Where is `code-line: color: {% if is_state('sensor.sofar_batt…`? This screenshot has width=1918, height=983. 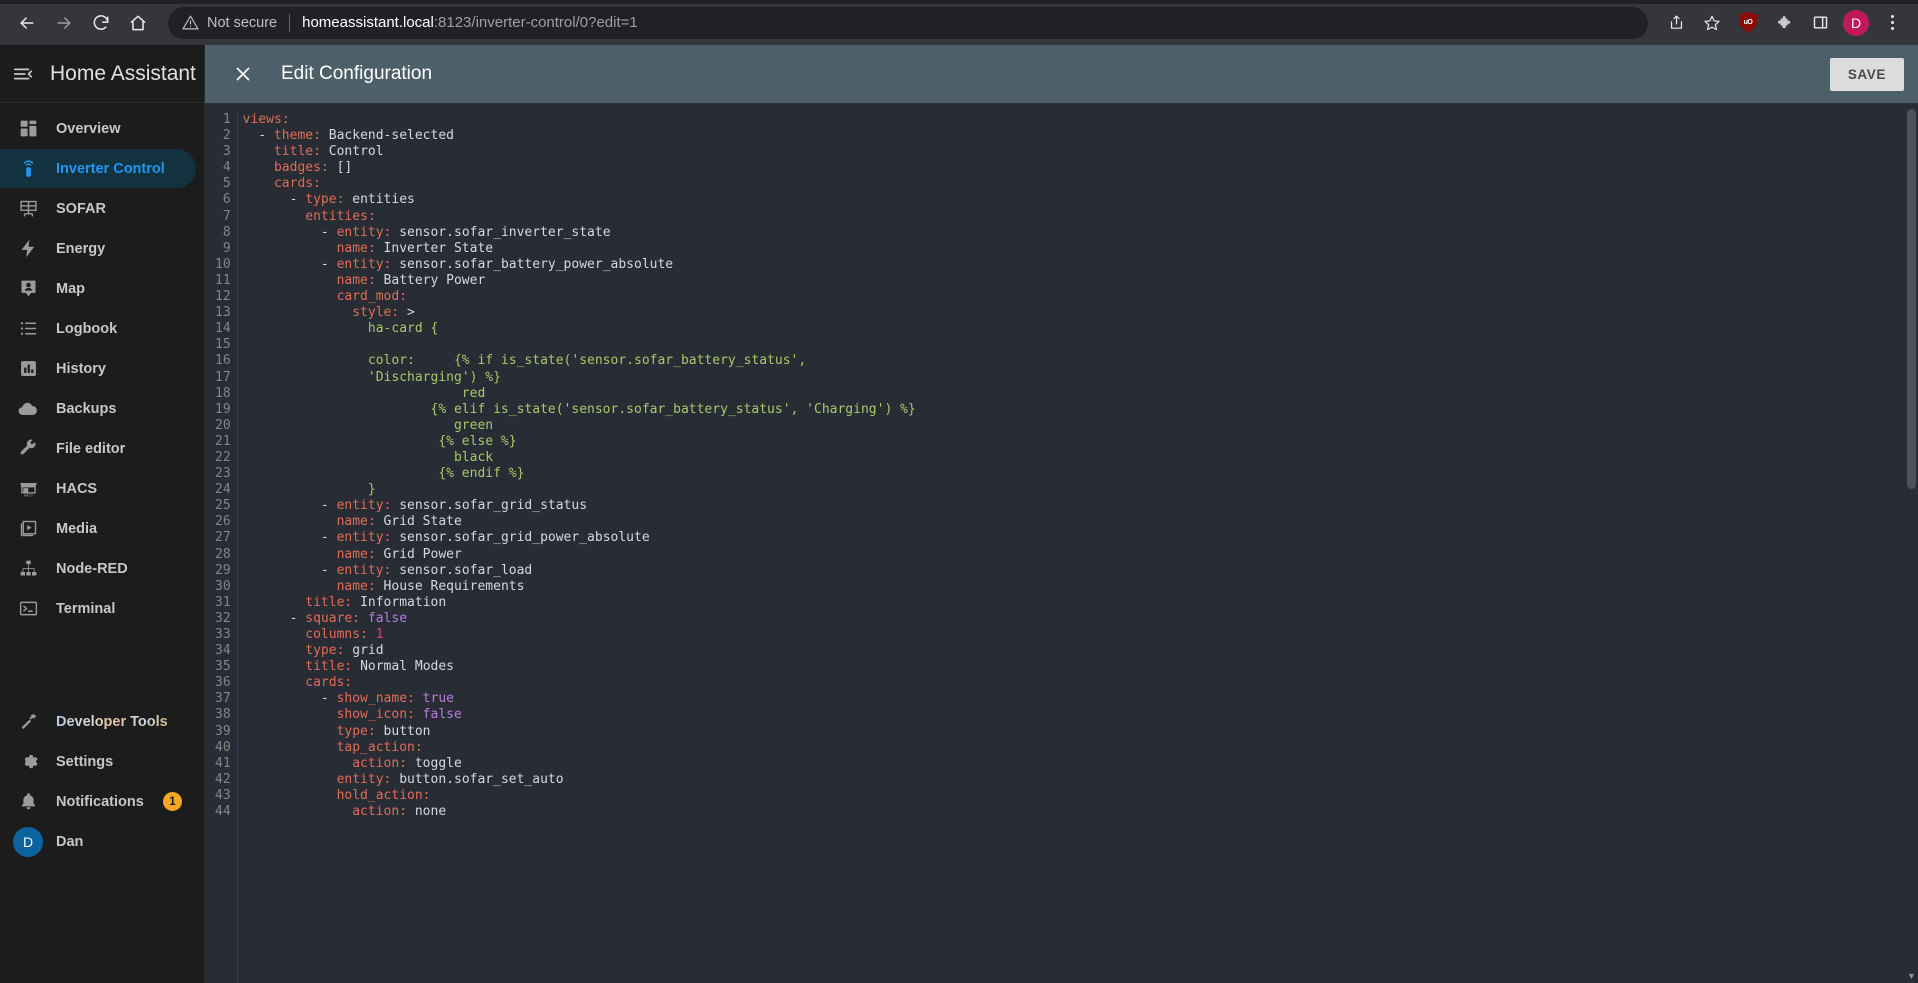 code-line: color: {% if is_state('sensor.sofar_batt… is located at coordinates (1080, 361).